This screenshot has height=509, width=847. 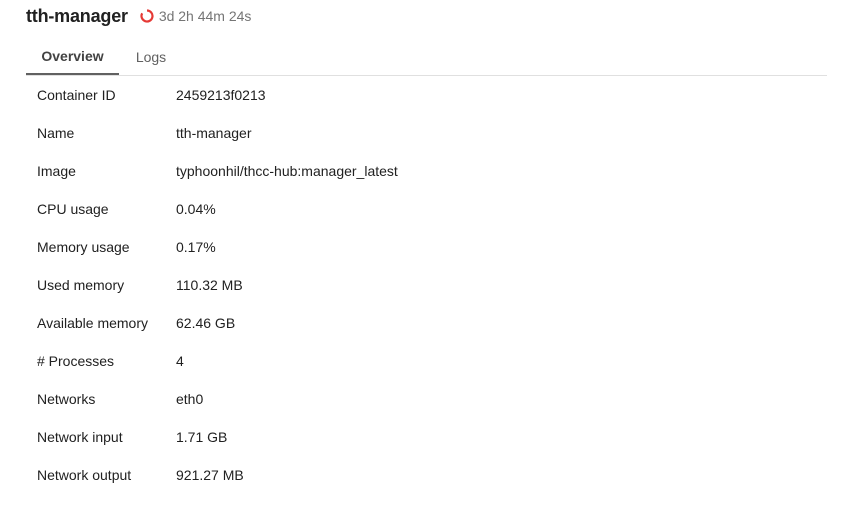 I want to click on detail-value: 110.32 MB, so click(x=209, y=285).